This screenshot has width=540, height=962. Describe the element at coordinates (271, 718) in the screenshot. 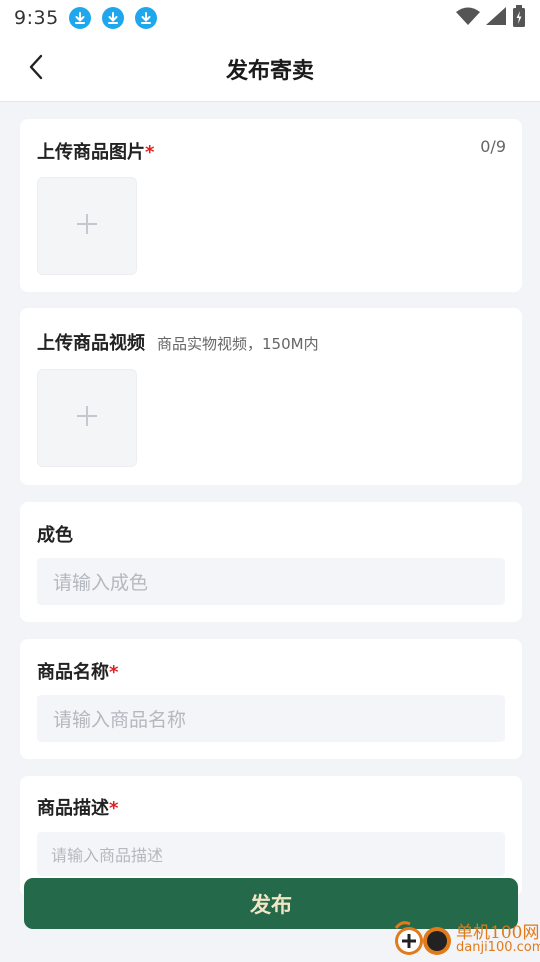

I see `product-name-input: 请输入商品名称` at that location.